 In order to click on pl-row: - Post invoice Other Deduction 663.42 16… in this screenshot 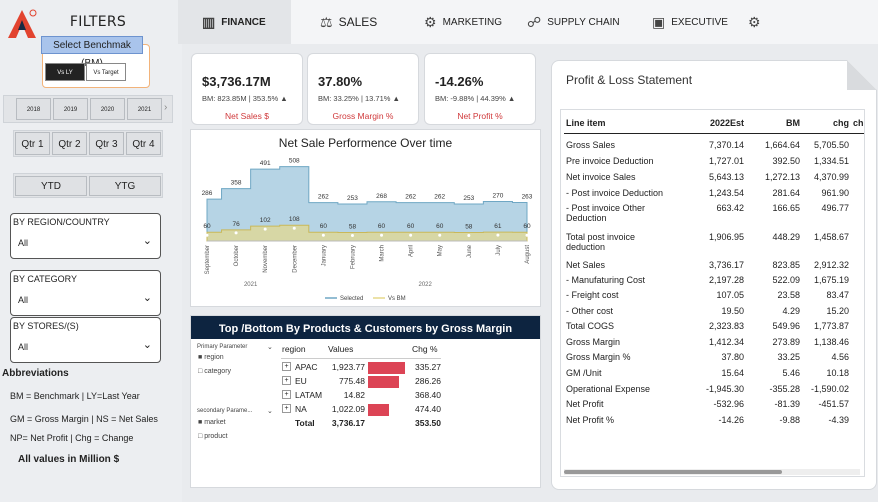, I will do `click(712, 213)`.